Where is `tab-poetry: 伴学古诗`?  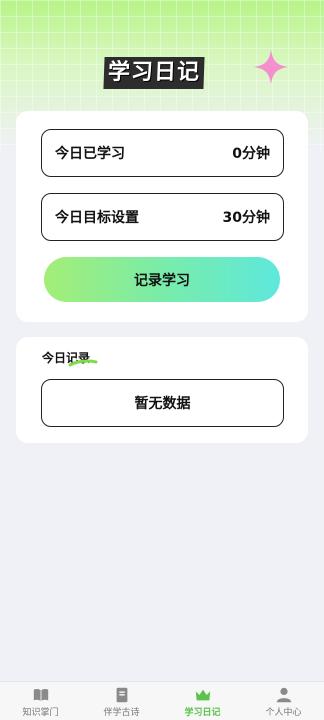
tab-poetry: 伴学古诗 is located at coordinates (121, 701).